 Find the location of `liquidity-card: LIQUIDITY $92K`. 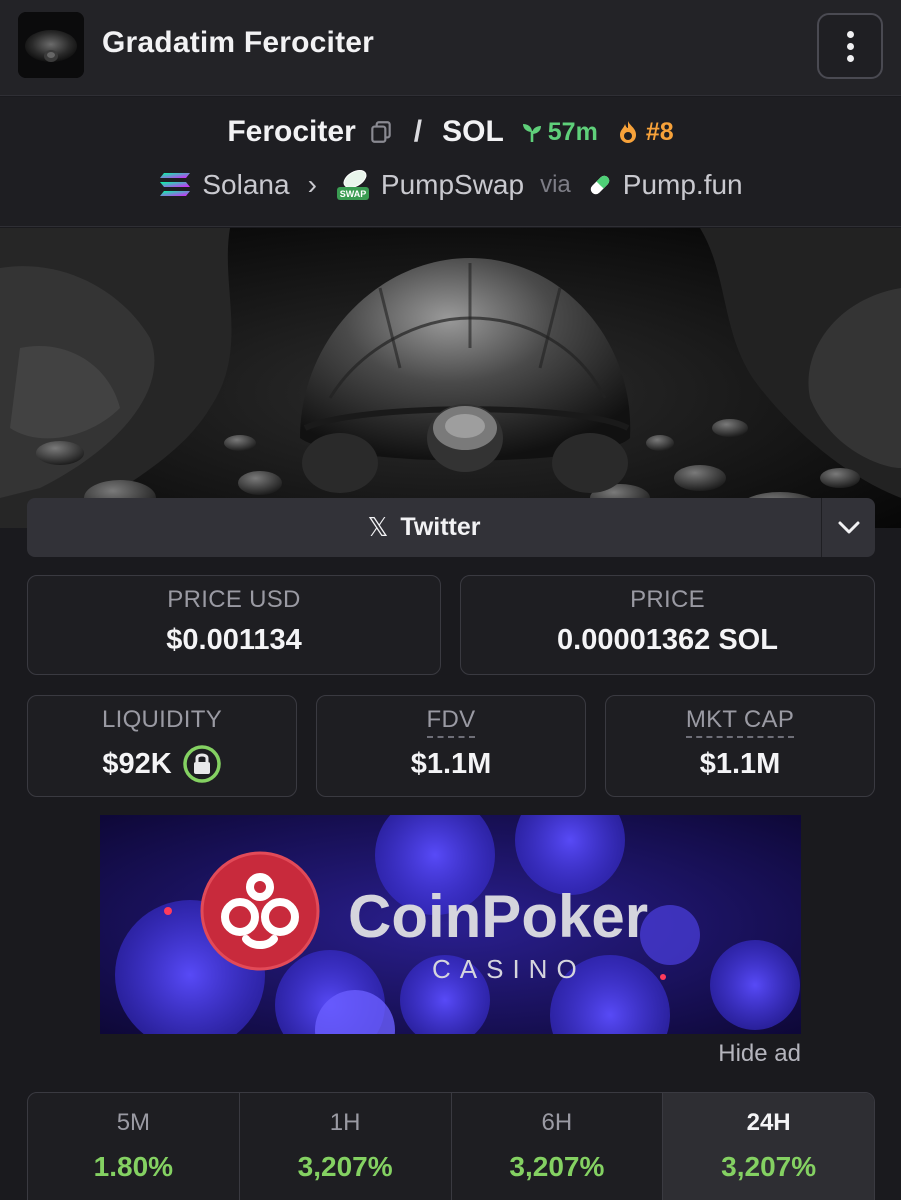

liquidity-card: LIQUIDITY $92K is located at coordinates (162, 746).